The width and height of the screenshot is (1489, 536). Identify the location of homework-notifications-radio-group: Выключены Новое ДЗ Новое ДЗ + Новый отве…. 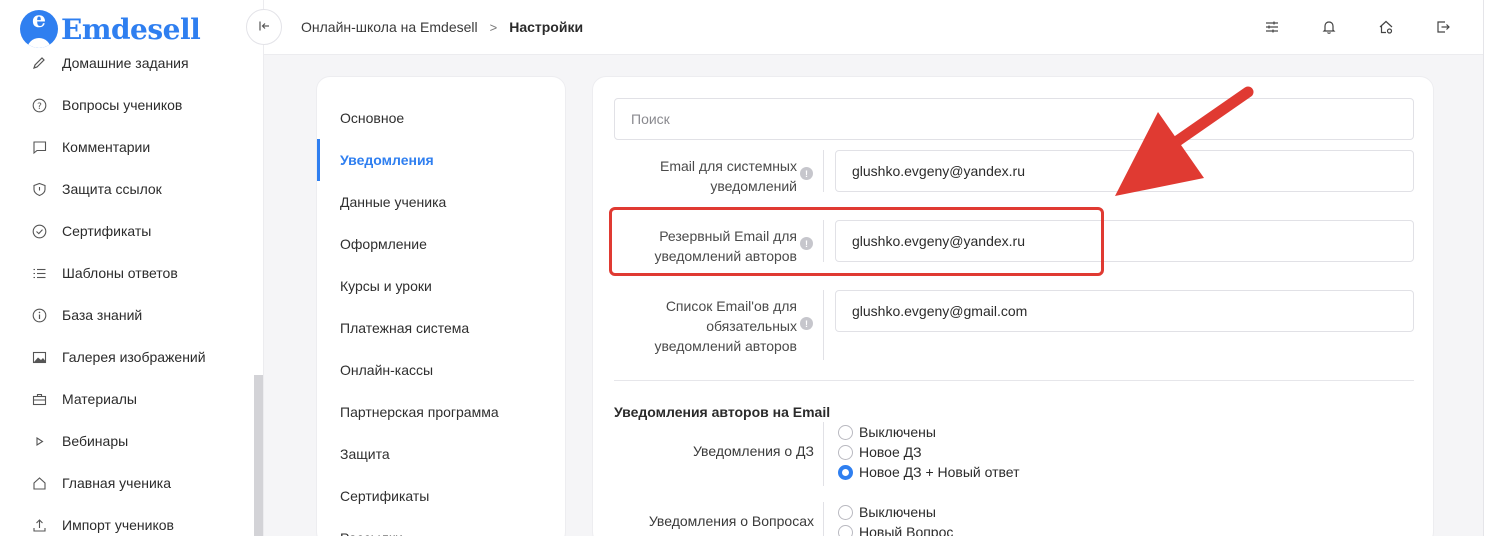
(929, 452).